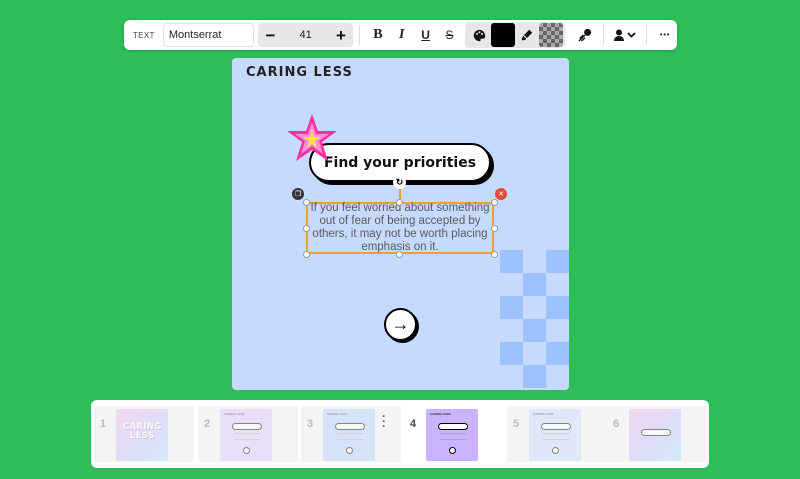 The image size is (800, 479). Describe the element at coordinates (144, 35) in the screenshot. I see `toolbar-mode-label: TEXT` at that location.